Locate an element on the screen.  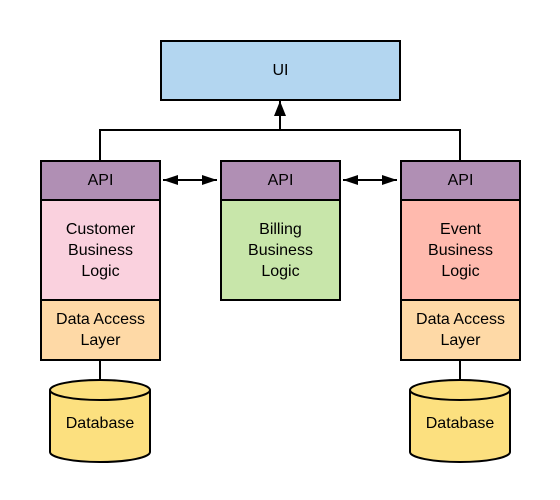
bus-connector is located at coordinates (280, 144).